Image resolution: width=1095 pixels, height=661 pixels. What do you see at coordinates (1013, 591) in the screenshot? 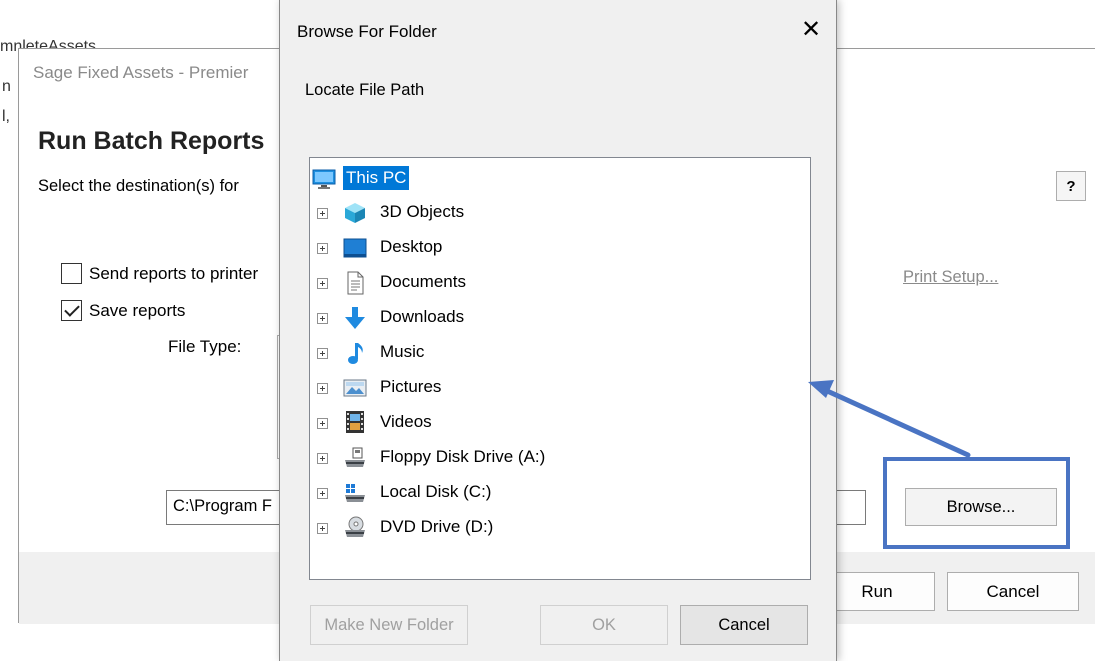
I see `cancel-button: Cancel` at bounding box center [1013, 591].